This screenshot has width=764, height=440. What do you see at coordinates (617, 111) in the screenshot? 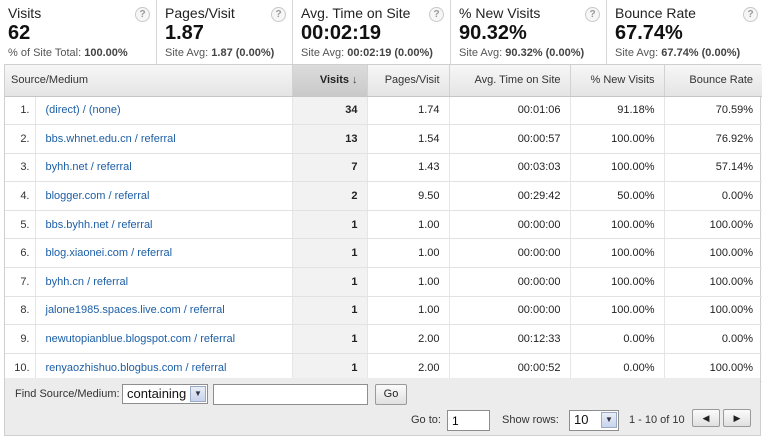
I see `new-visits-cell: 91.18%` at bounding box center [617, 111].